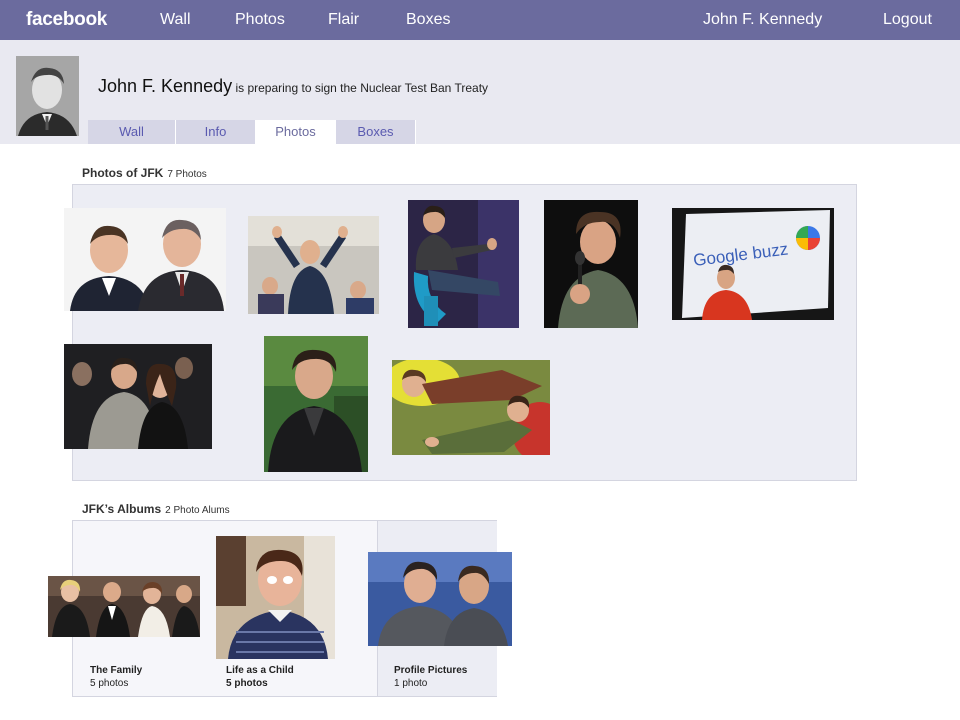  Describe the element at coordinates (175, 20) in the screenshot. I see `nav-wall: Wall` at that location.